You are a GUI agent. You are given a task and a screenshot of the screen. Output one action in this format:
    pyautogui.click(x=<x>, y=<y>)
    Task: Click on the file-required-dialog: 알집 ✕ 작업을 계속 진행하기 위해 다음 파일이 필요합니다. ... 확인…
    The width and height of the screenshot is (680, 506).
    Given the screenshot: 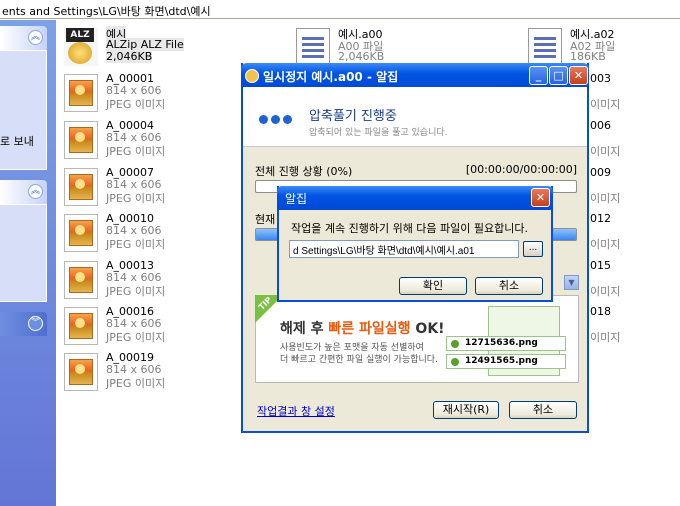 What is the action you would take?
    pyautogui.click(x=415, y=244)
    